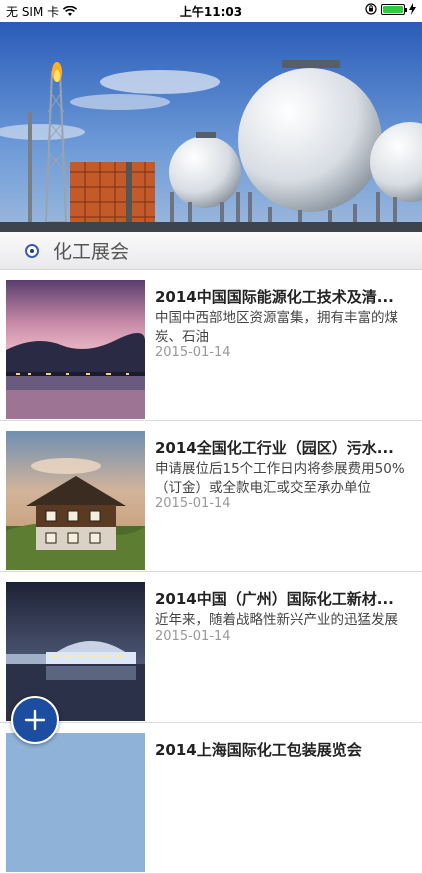 Image resolution: width=422 pixels, height=874 pixels. Describe the element at coordinates (276, 620) in the screenshot. I see `item-description: 近年来，随着战略性新兴产业的迅猛发展` at that location.